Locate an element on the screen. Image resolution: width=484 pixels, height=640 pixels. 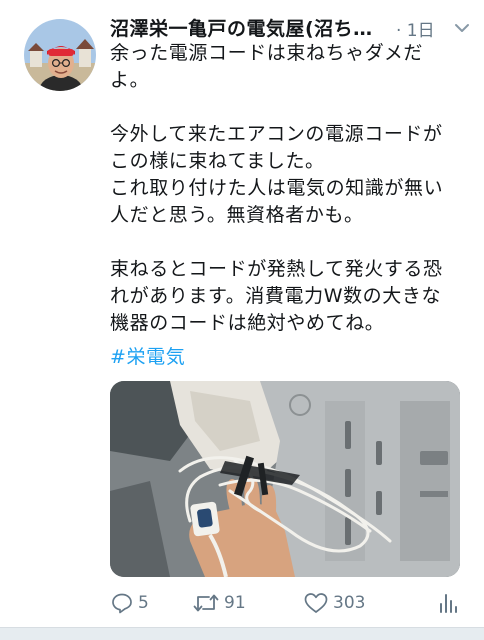
reply-button: 5 is located at coordinates (129, 603).